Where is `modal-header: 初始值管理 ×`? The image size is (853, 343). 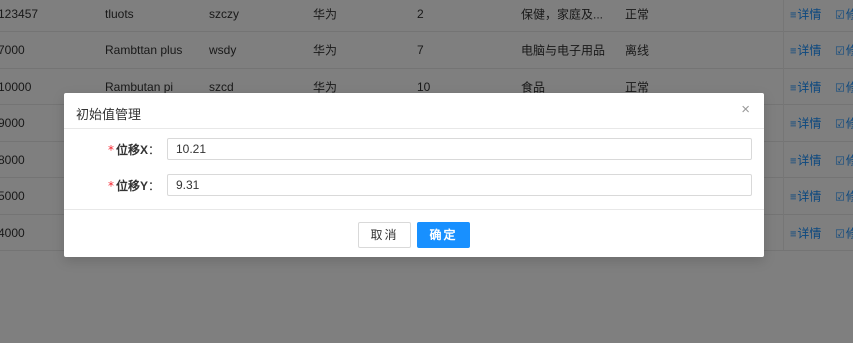 modal-header: 初始值管理 × is located at coordinates (414, 111).